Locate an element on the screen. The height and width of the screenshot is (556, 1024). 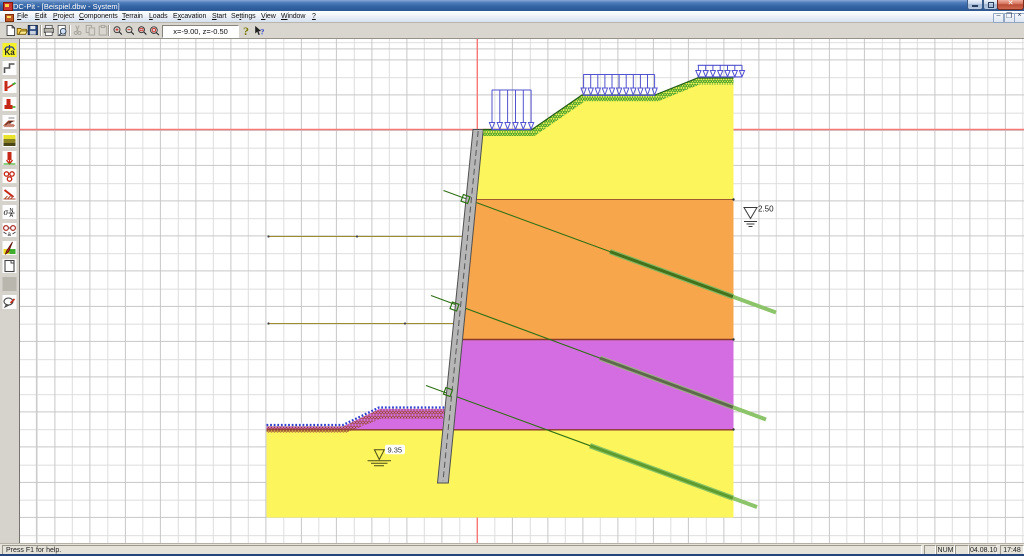
svg-text: 9.35 is located at coordinates (395, 449).